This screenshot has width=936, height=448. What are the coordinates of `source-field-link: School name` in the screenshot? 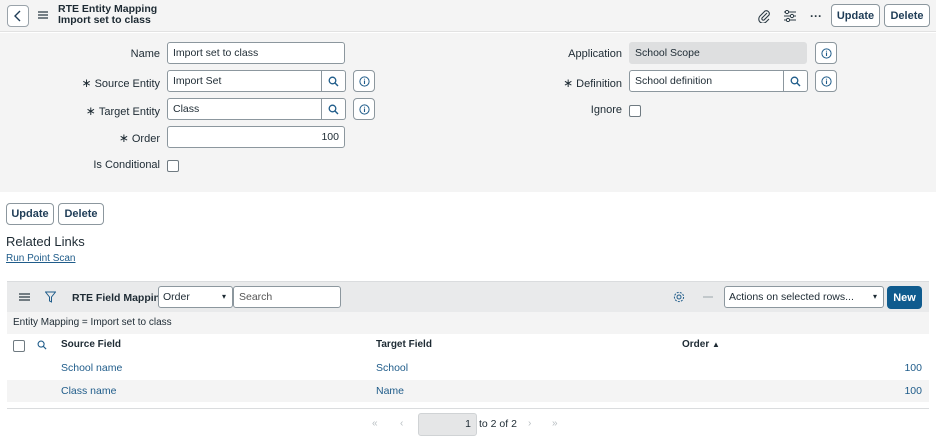 It's located at (91, 368).